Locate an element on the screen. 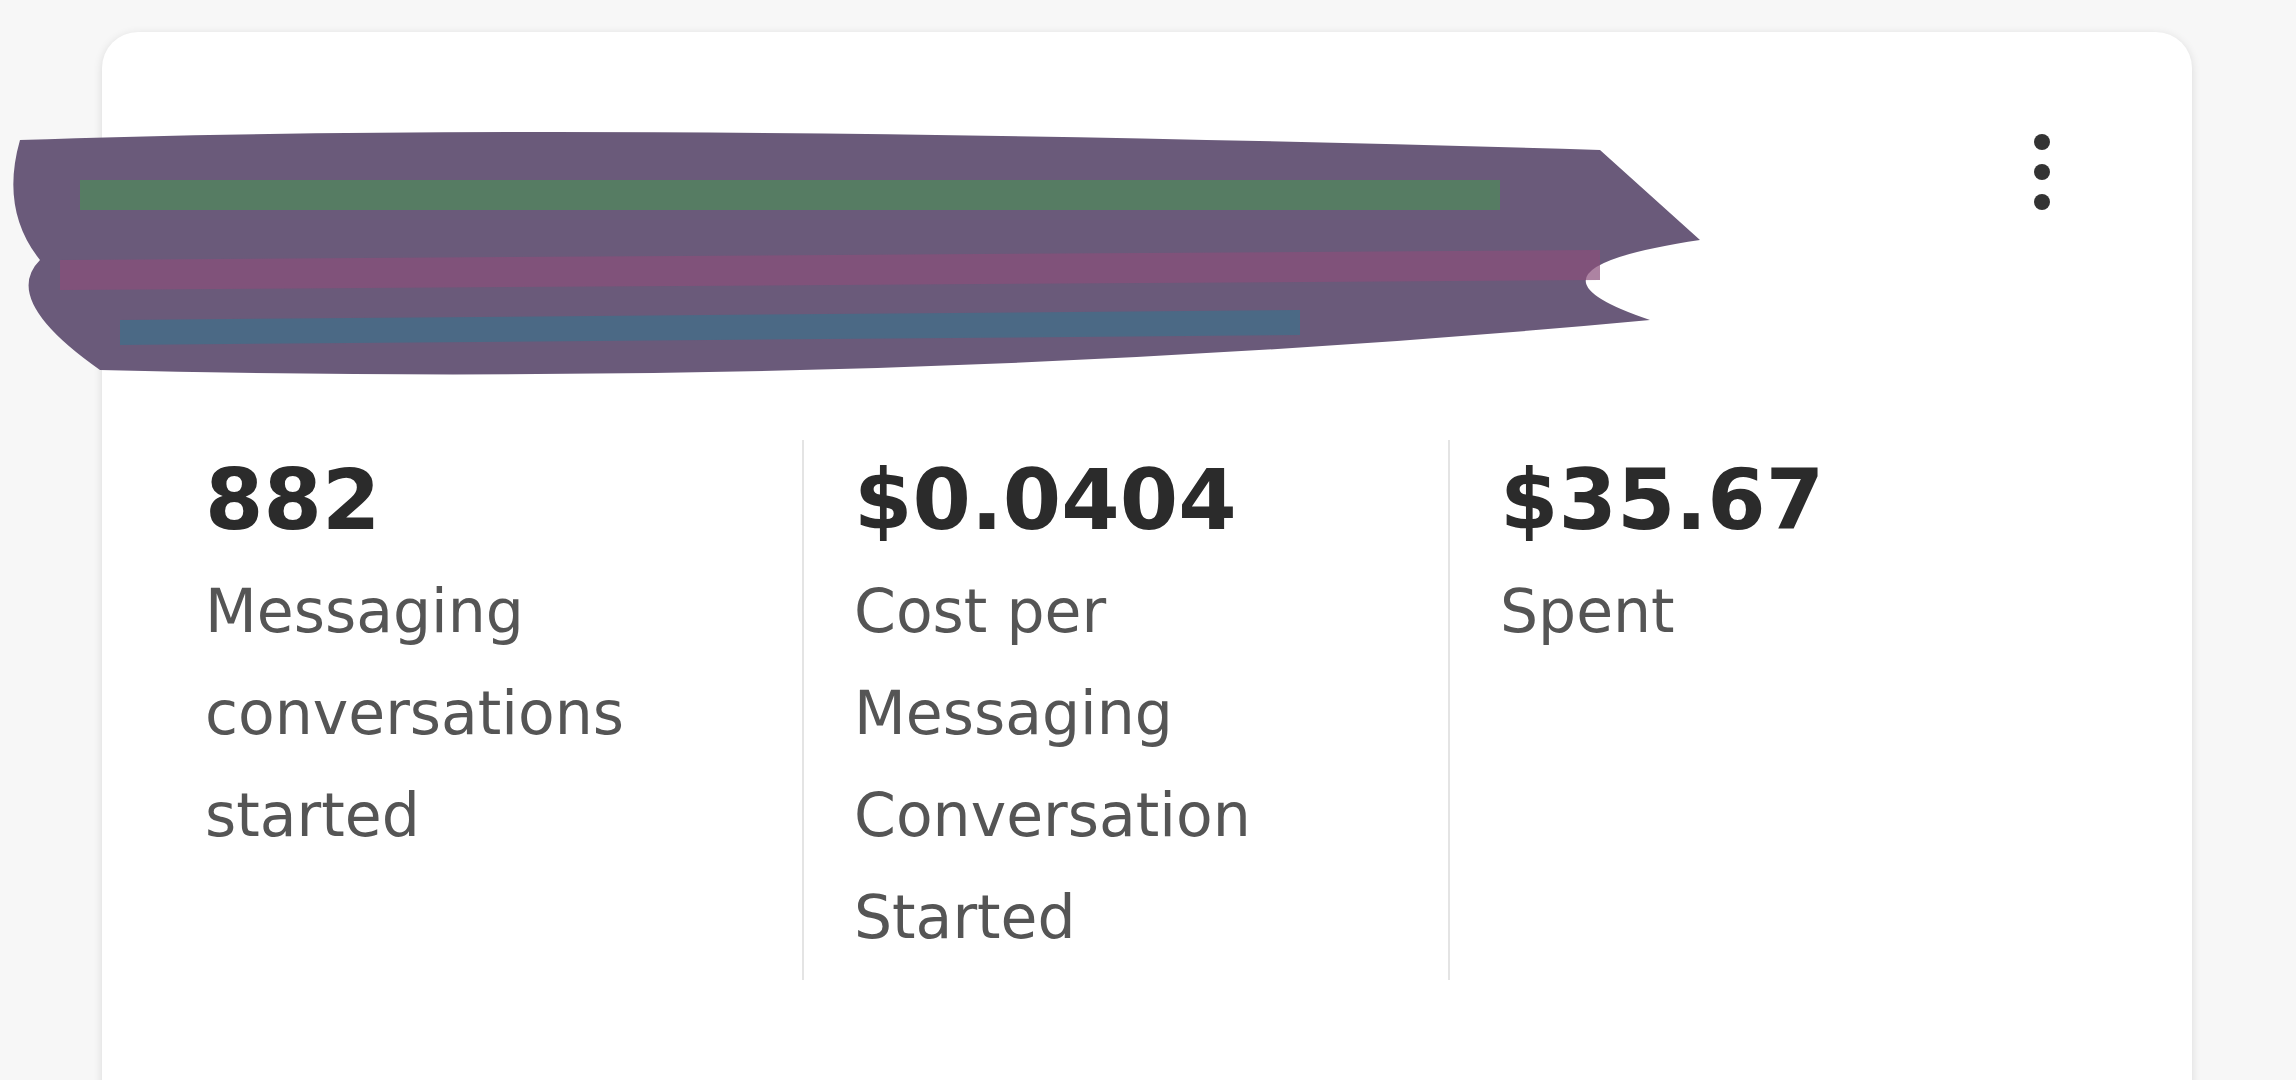 Image resolution: width=2296 pixels, height=1080 pixels. metric-value: $0.0404 is located at coordinates (1046, 500).